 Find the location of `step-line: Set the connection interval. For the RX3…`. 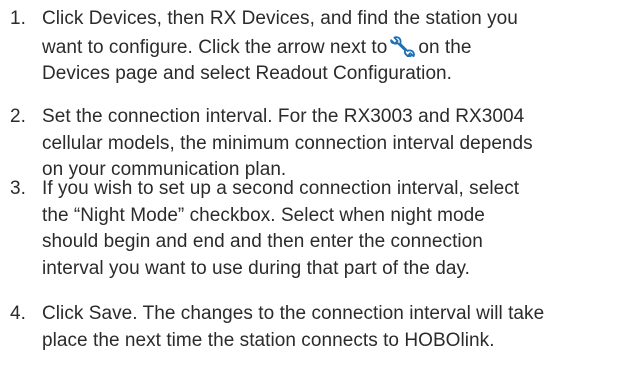

step-line: Set the connection interval. For the RX3… is located at coordinates (283, 116).